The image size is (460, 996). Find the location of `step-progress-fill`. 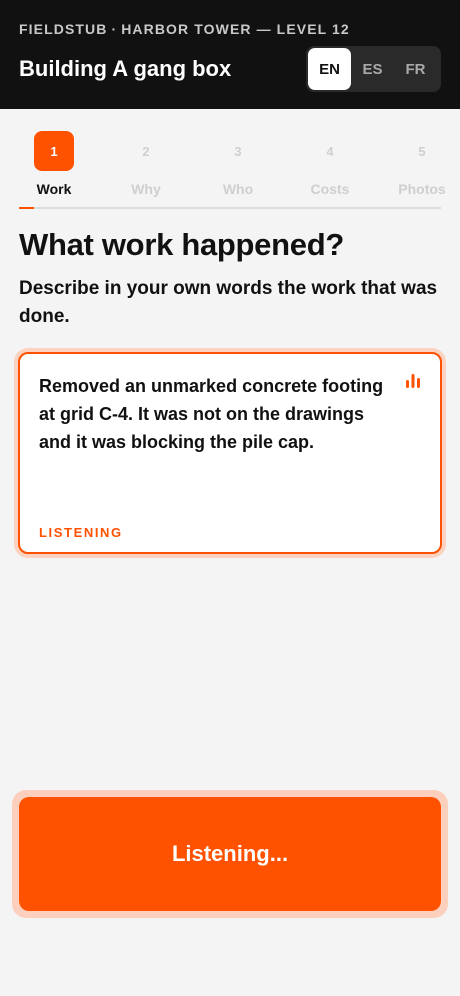

step-progress-fill is located at coordinates (26, 208).